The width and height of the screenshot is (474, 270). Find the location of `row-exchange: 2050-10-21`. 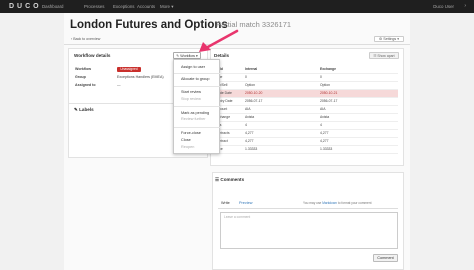

row-exchange: 2050-10-21 is located at coordinates (329, 93).